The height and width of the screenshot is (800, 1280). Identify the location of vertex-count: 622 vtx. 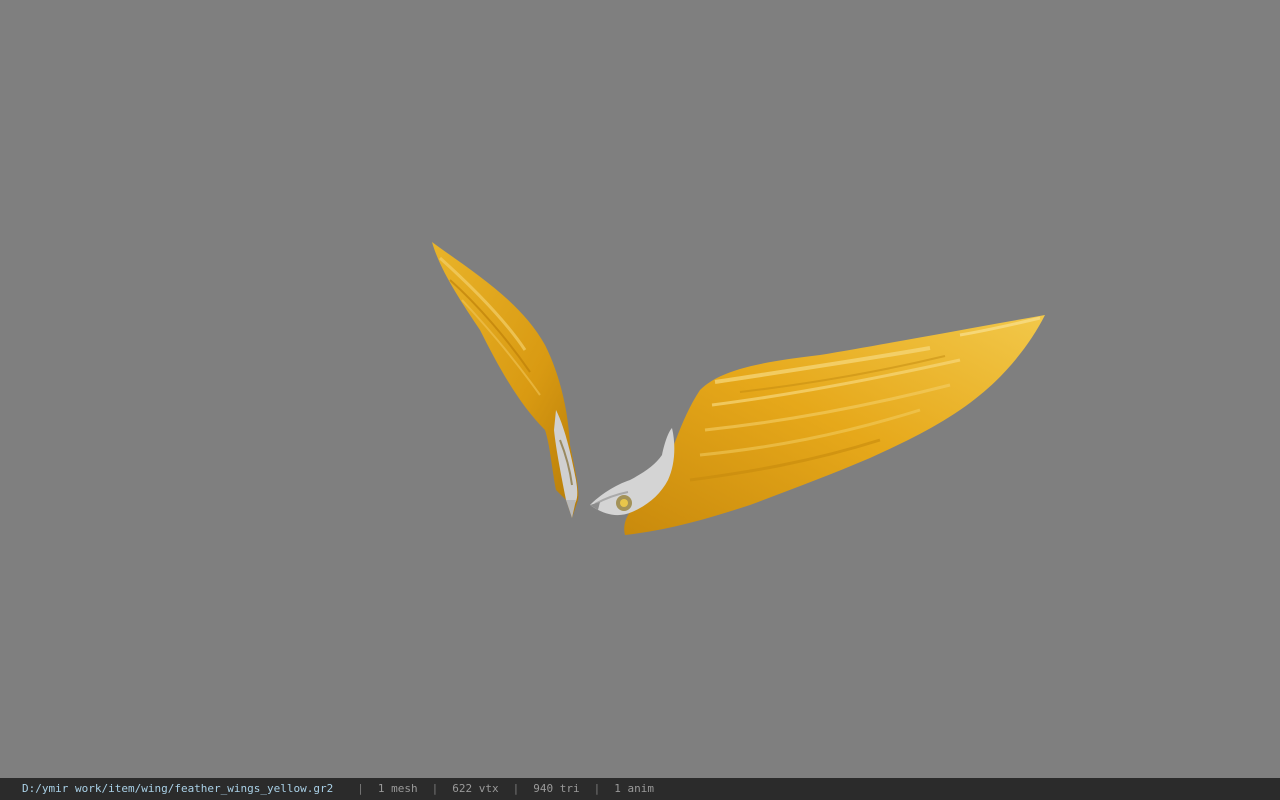
(475, 788).